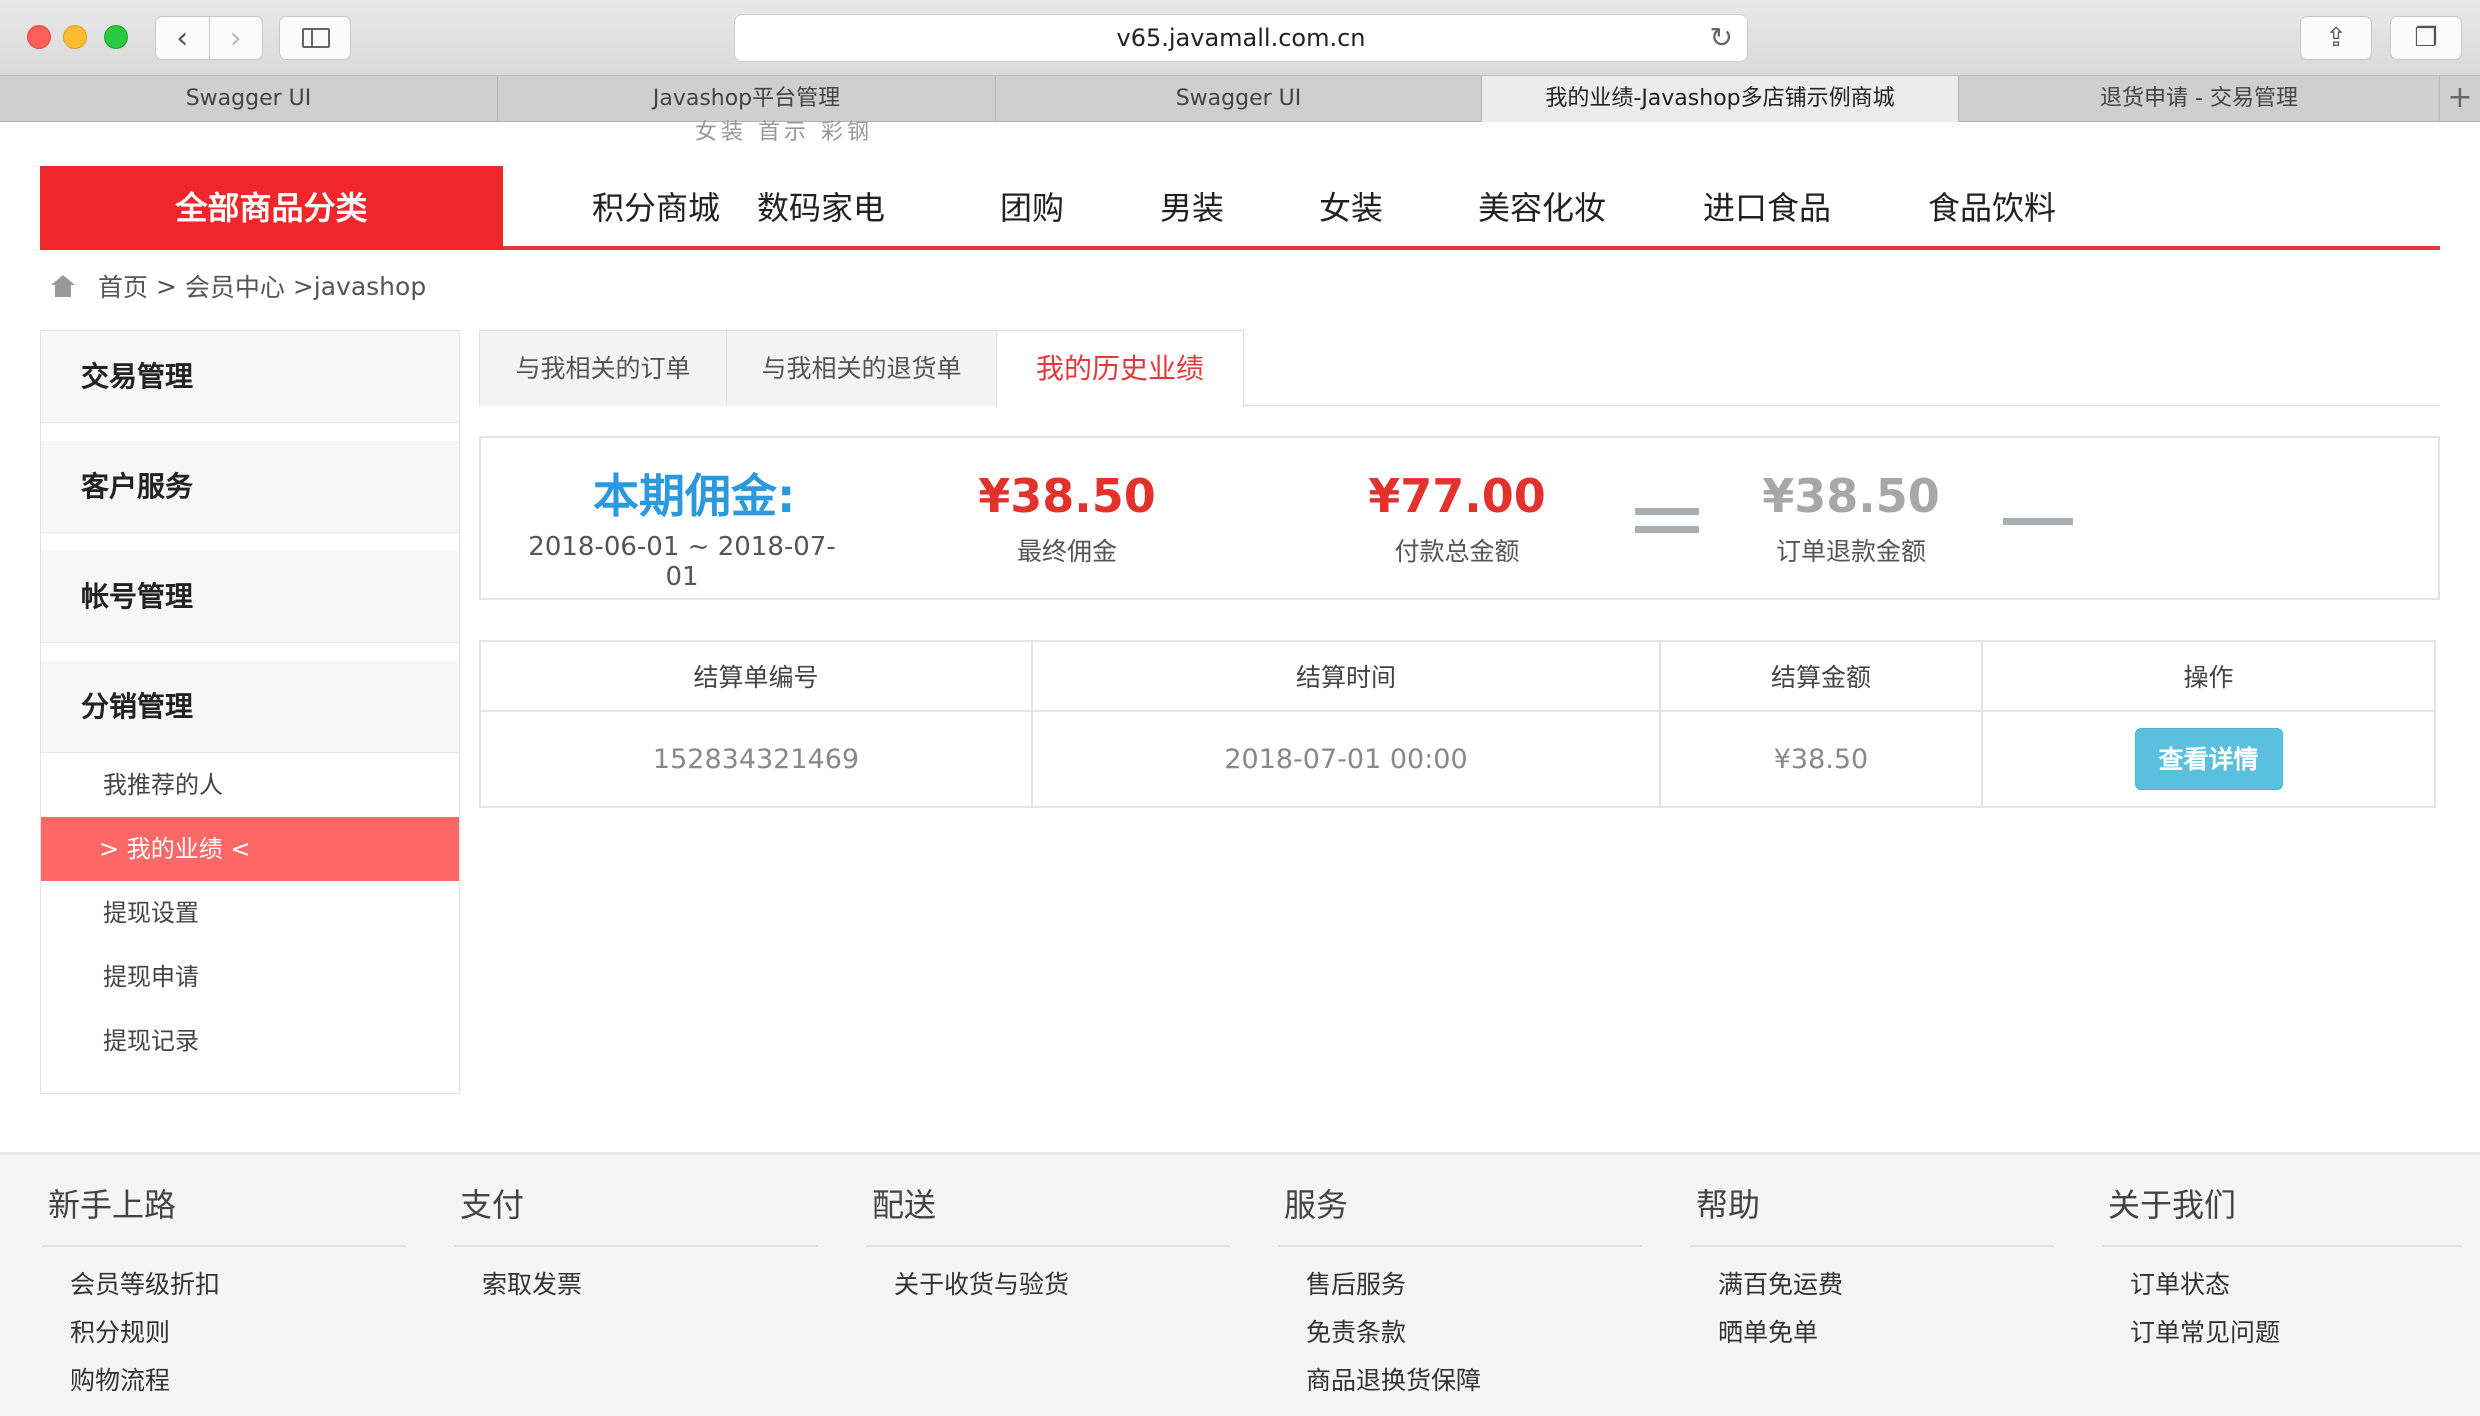 The height and width of the screenshot is (1416, 2480). Describe the element at coordinates (250, 707) in the screenshot. I see `sidebar-section-distribution: 分销管理` at that location.